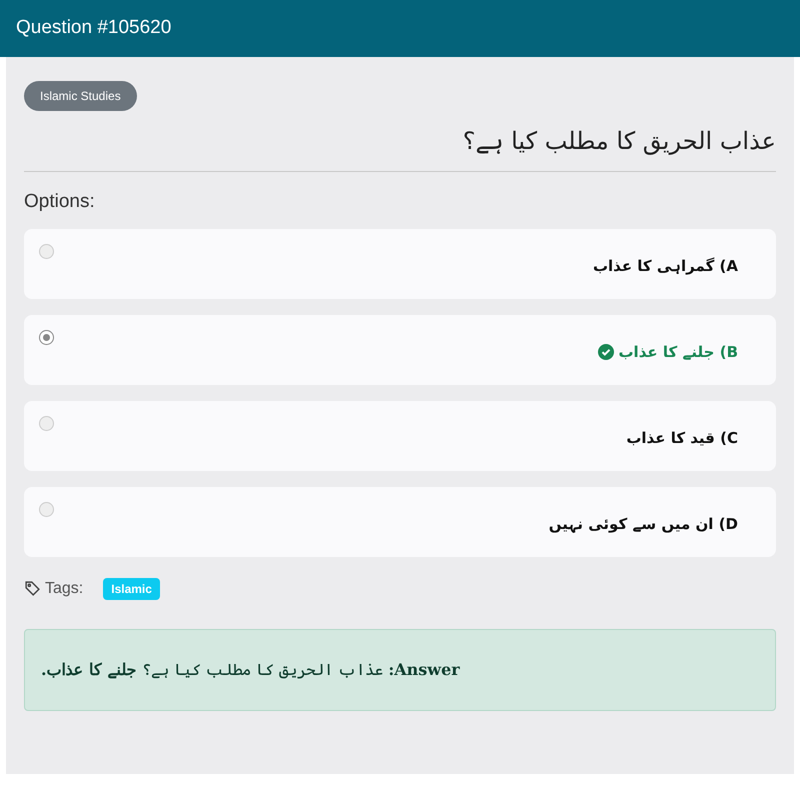 The image size is (800, 805). Describe the element at coordinates (80, 96) in the screenshot. I see `category-badge: Islamic Studies` at that location.